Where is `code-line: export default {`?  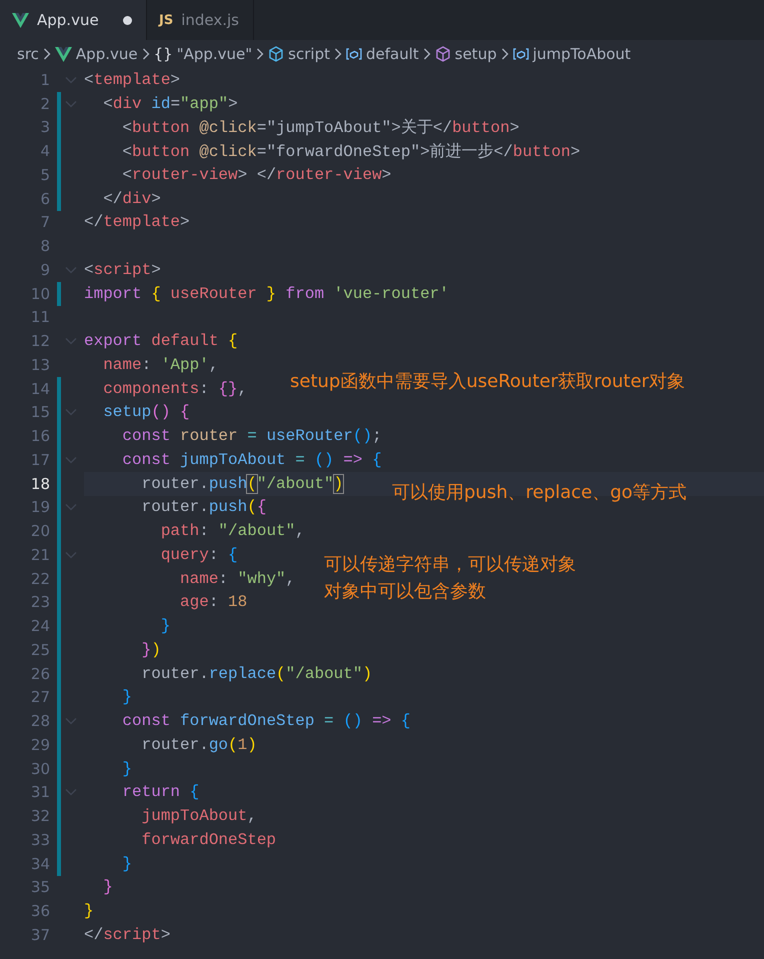 code-line: export default { is located at coordinates (161, 341).